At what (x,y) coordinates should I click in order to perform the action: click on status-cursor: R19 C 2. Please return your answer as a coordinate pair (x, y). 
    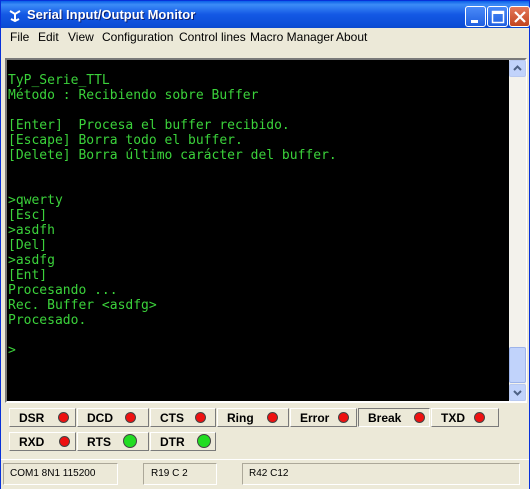
    Looking at the image, I should click on (169, 473).